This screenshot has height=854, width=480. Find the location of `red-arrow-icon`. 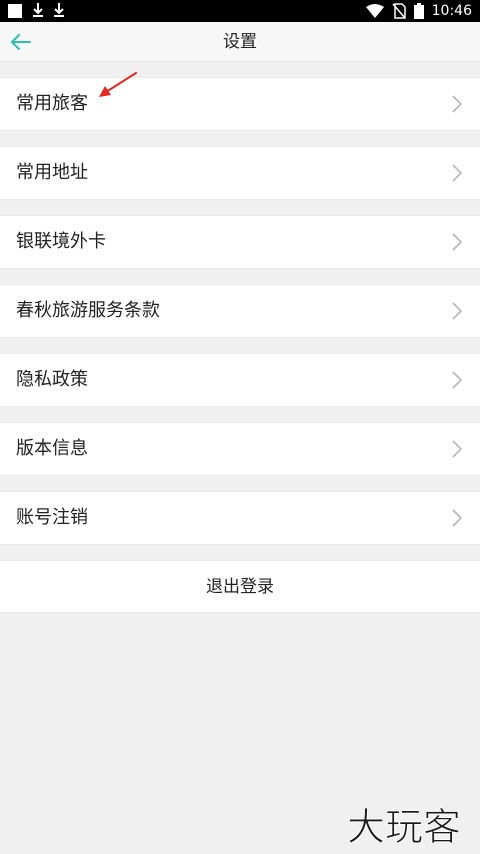

red-arrow-icon is located at coordinates (118, 84).